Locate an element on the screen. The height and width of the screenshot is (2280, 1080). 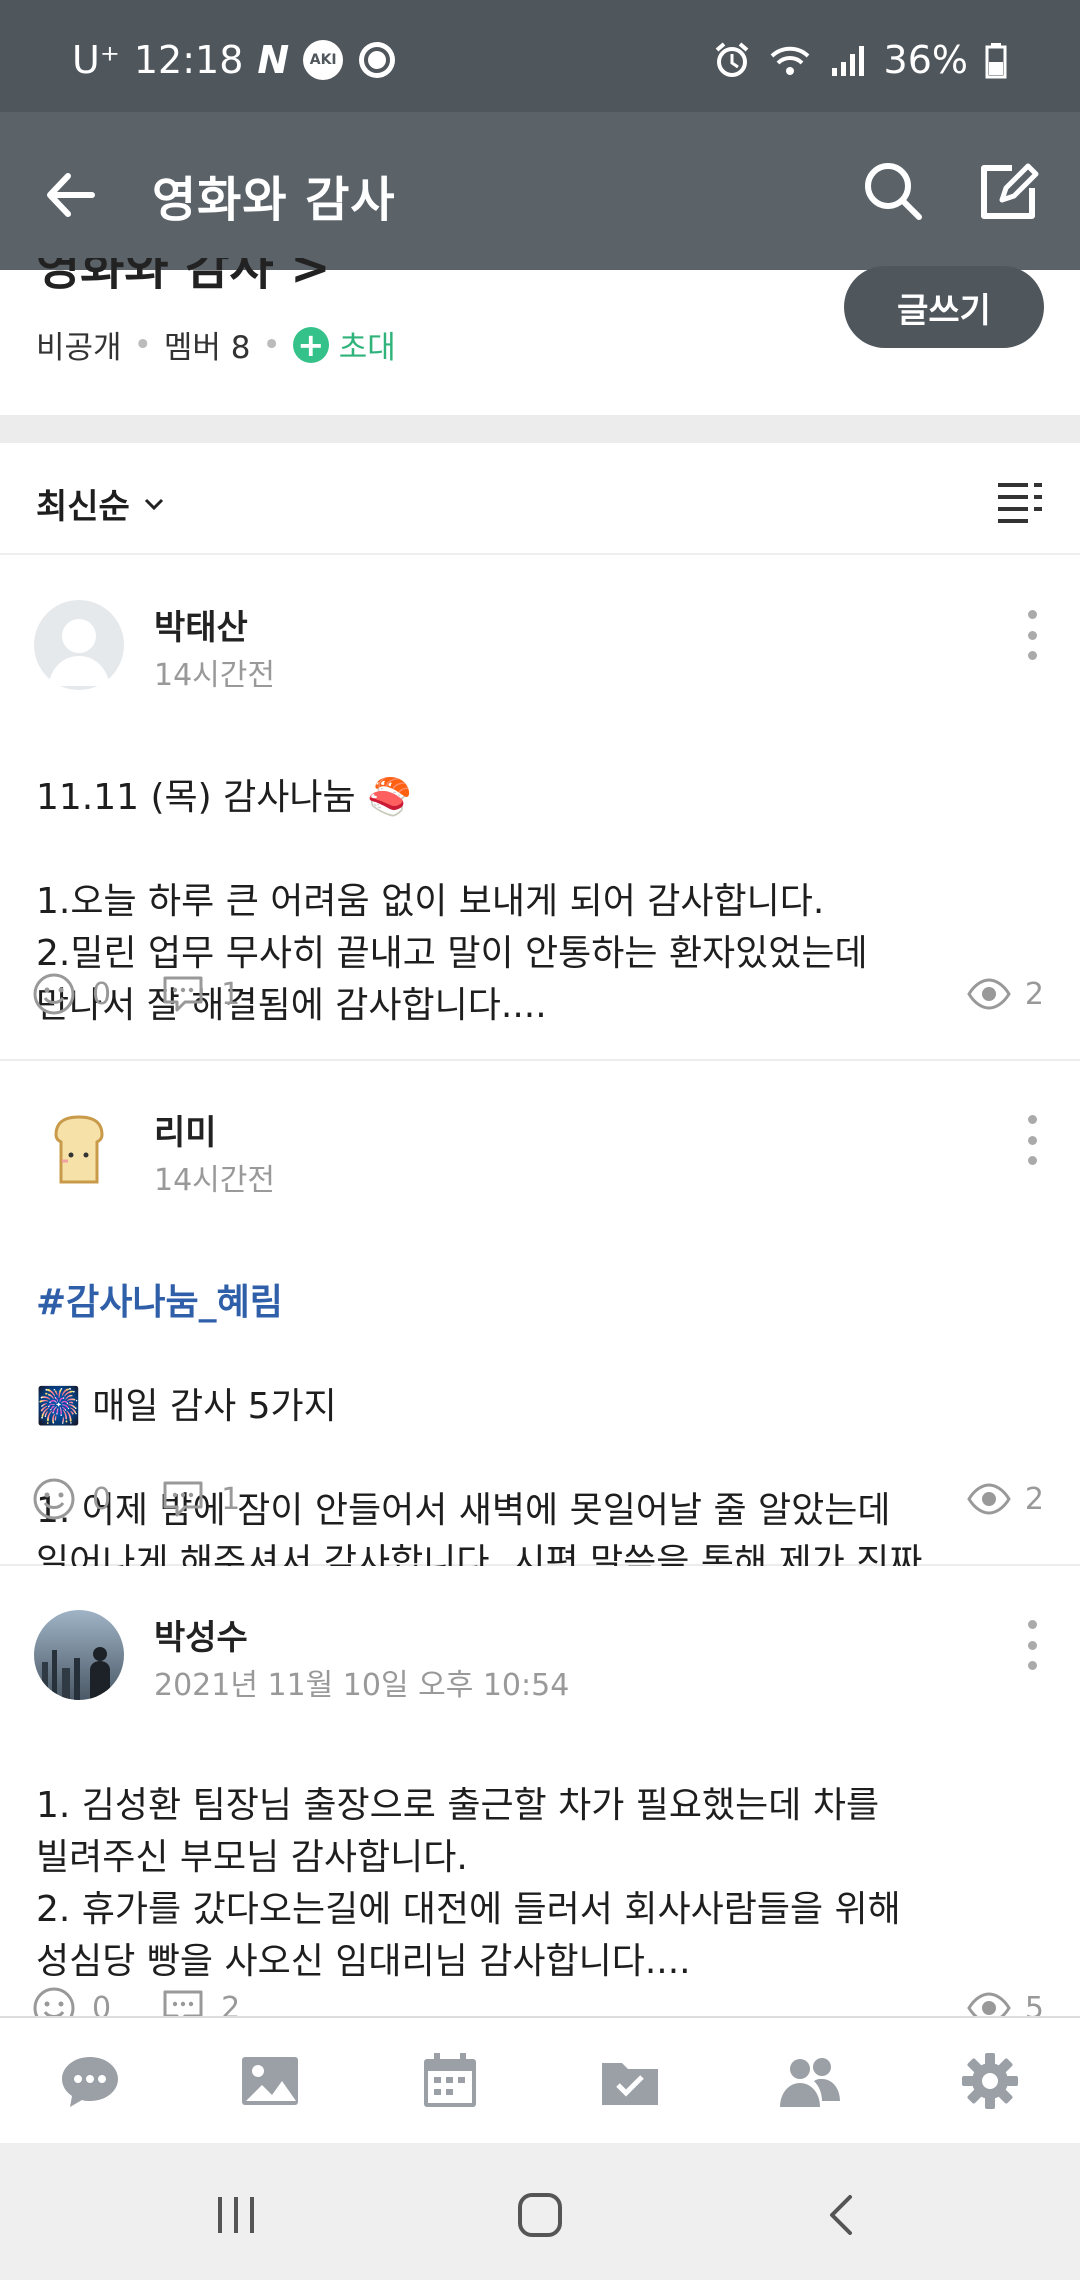
page-title: 영화와 감사 is located at coordinates (274, 200).